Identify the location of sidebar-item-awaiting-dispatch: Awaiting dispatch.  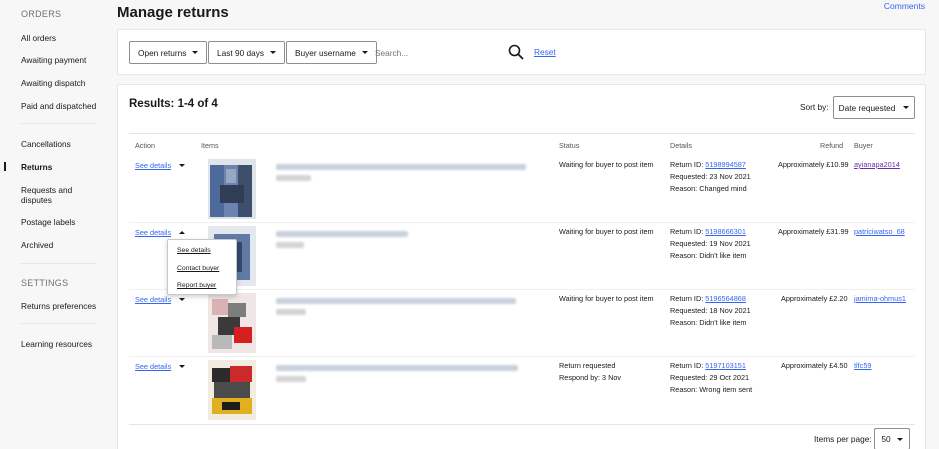
(61, 83).